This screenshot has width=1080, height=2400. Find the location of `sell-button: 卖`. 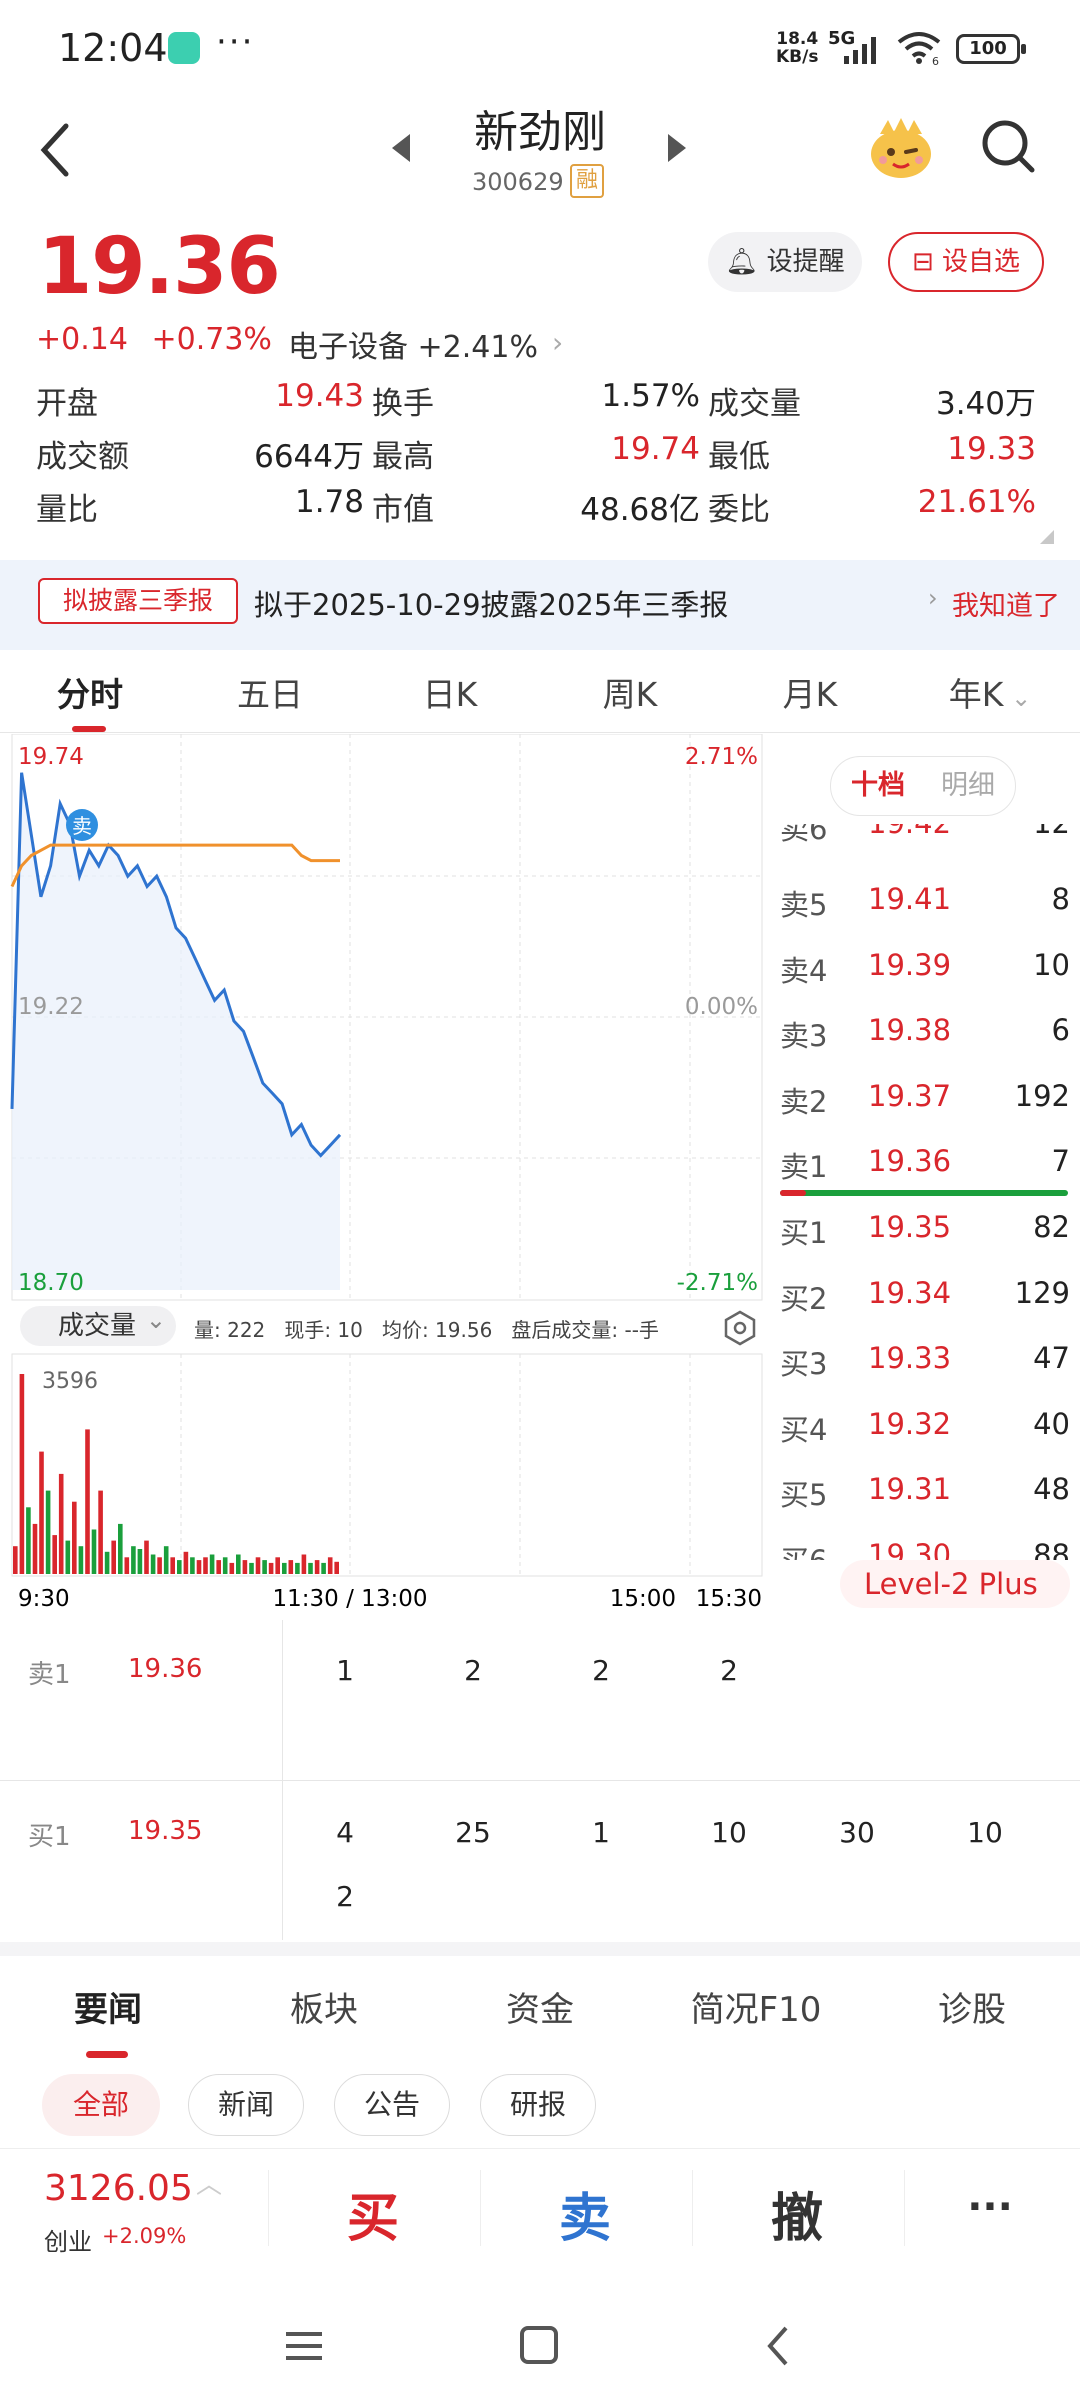

sell-button: 卖 is located at coordinates (585, 2213).